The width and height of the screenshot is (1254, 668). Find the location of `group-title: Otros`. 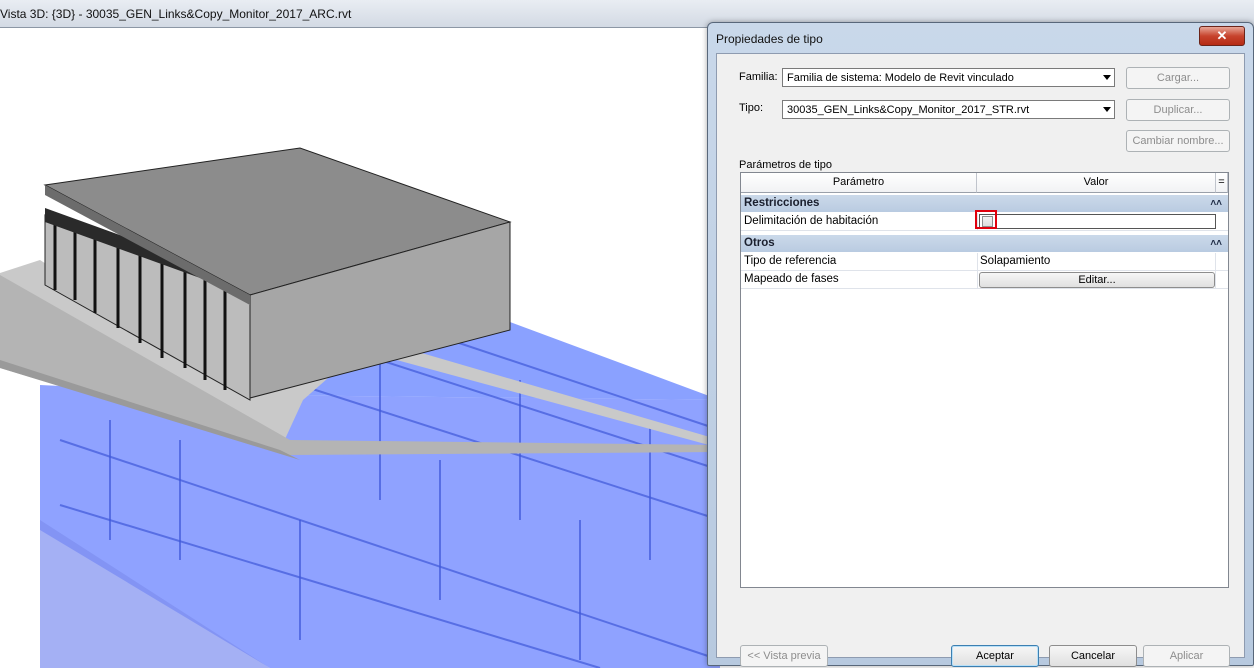

group-title: Otros is located at coordinates (759, 243).